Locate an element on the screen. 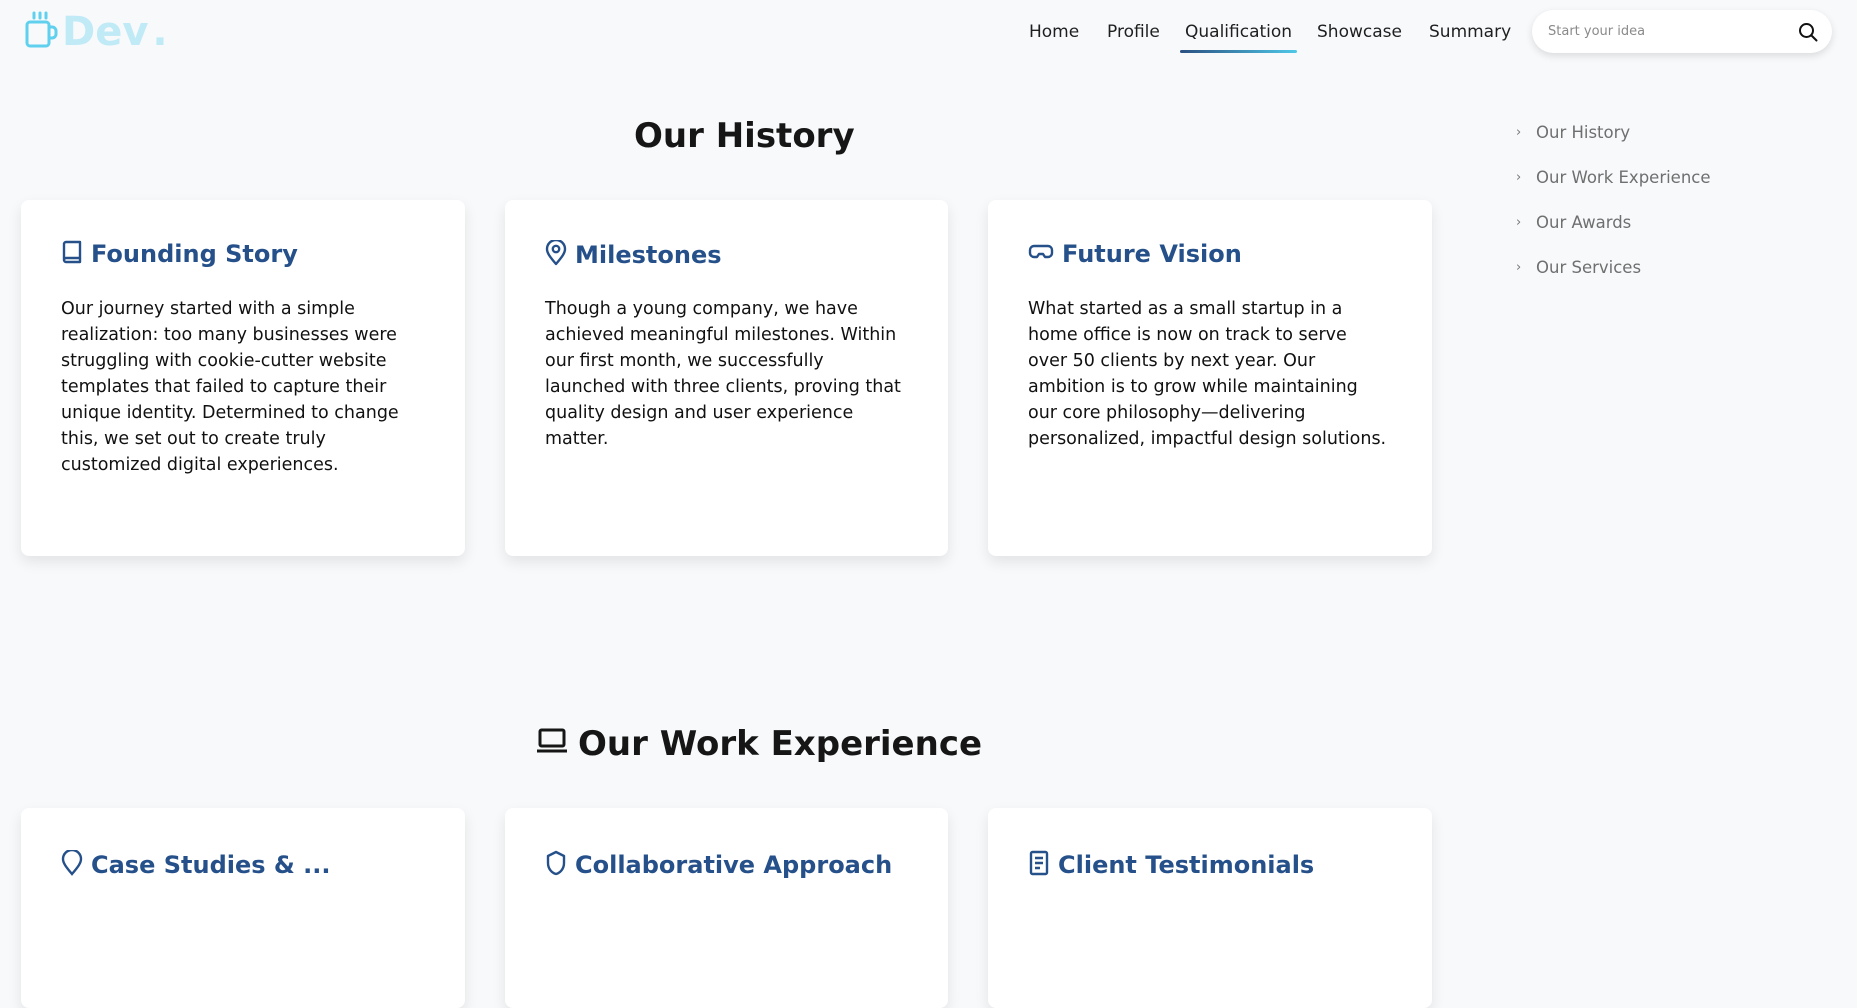  card-title: Founding Story is located at coordinates (194, 254).